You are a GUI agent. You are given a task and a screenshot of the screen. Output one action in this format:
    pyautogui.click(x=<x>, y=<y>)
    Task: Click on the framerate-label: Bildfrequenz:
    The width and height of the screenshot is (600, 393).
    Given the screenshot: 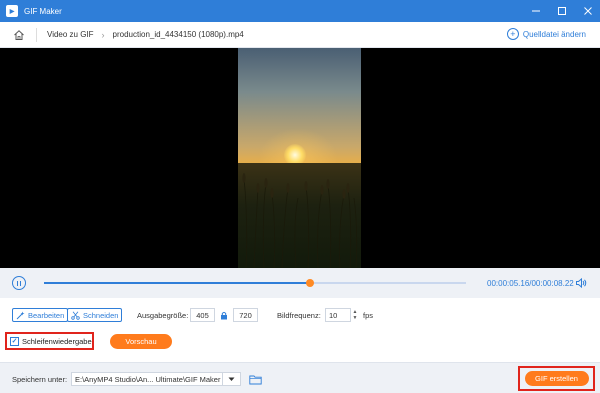 What is the action you would take?
    pyautogui.click(x=299, y=315)
    